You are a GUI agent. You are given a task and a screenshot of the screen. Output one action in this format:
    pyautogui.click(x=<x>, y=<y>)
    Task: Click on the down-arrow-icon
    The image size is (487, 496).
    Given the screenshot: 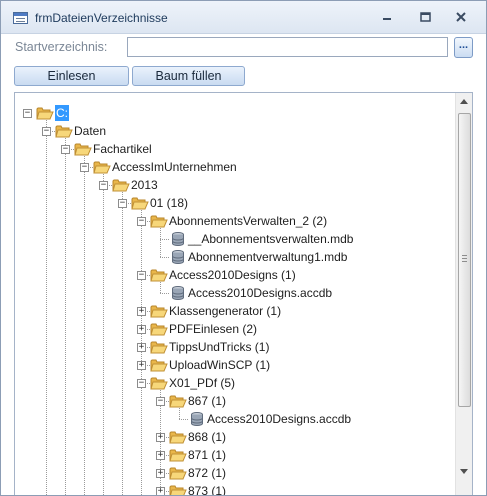 What is the action you would take?
    pyautogui.click(x=464, y=471)
    